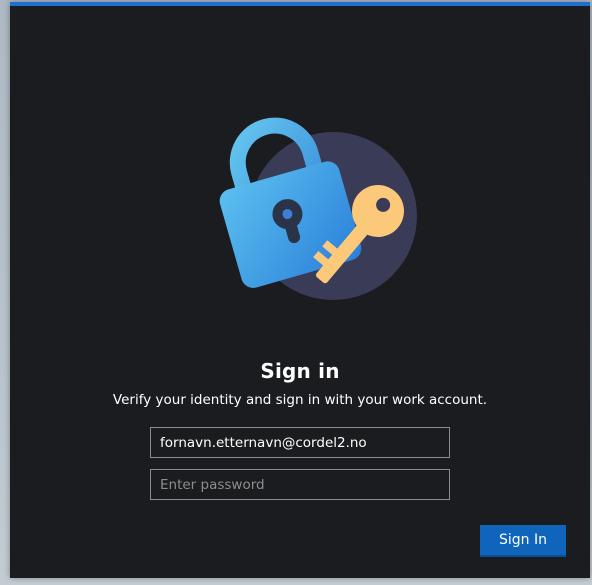  Describe the element at coordinates (300, 484) in the screenshot. I see `password-field` at that location.